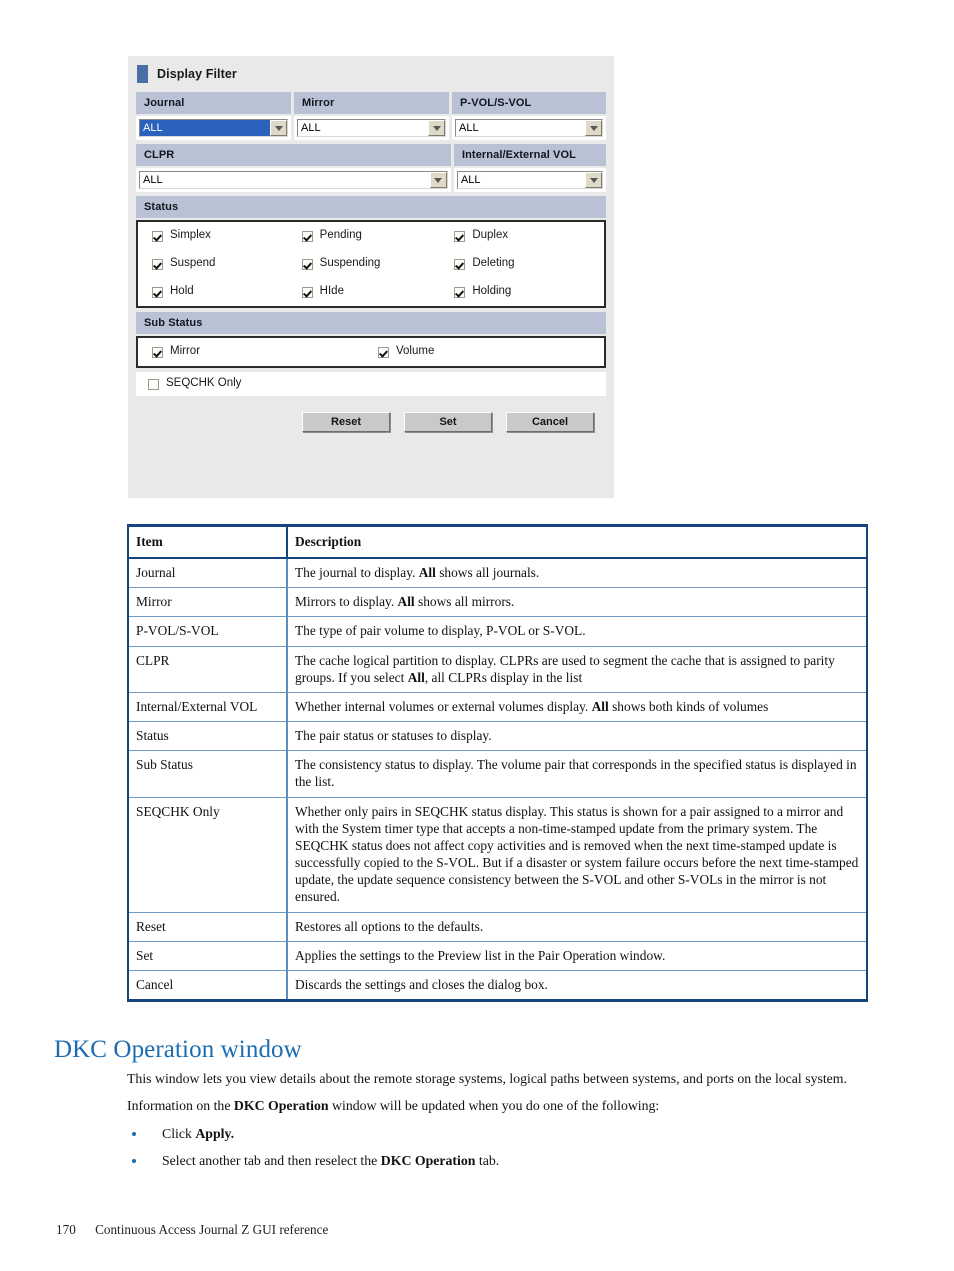  I want to click on internal-external-vol-field-well: ALL, so click(529, 180).